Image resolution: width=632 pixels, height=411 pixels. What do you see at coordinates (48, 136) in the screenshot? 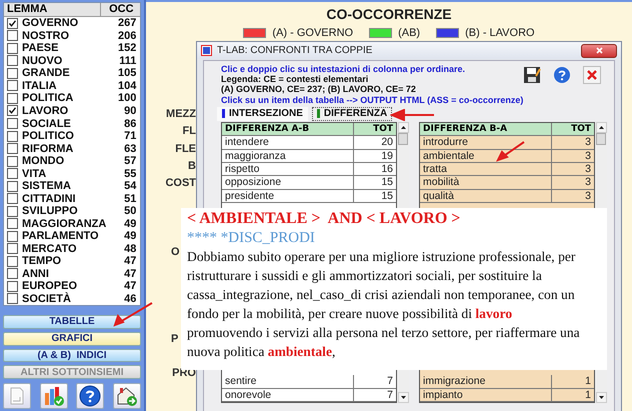
I see `lemma-label: POLITICO` at bounding box center [48, 136].